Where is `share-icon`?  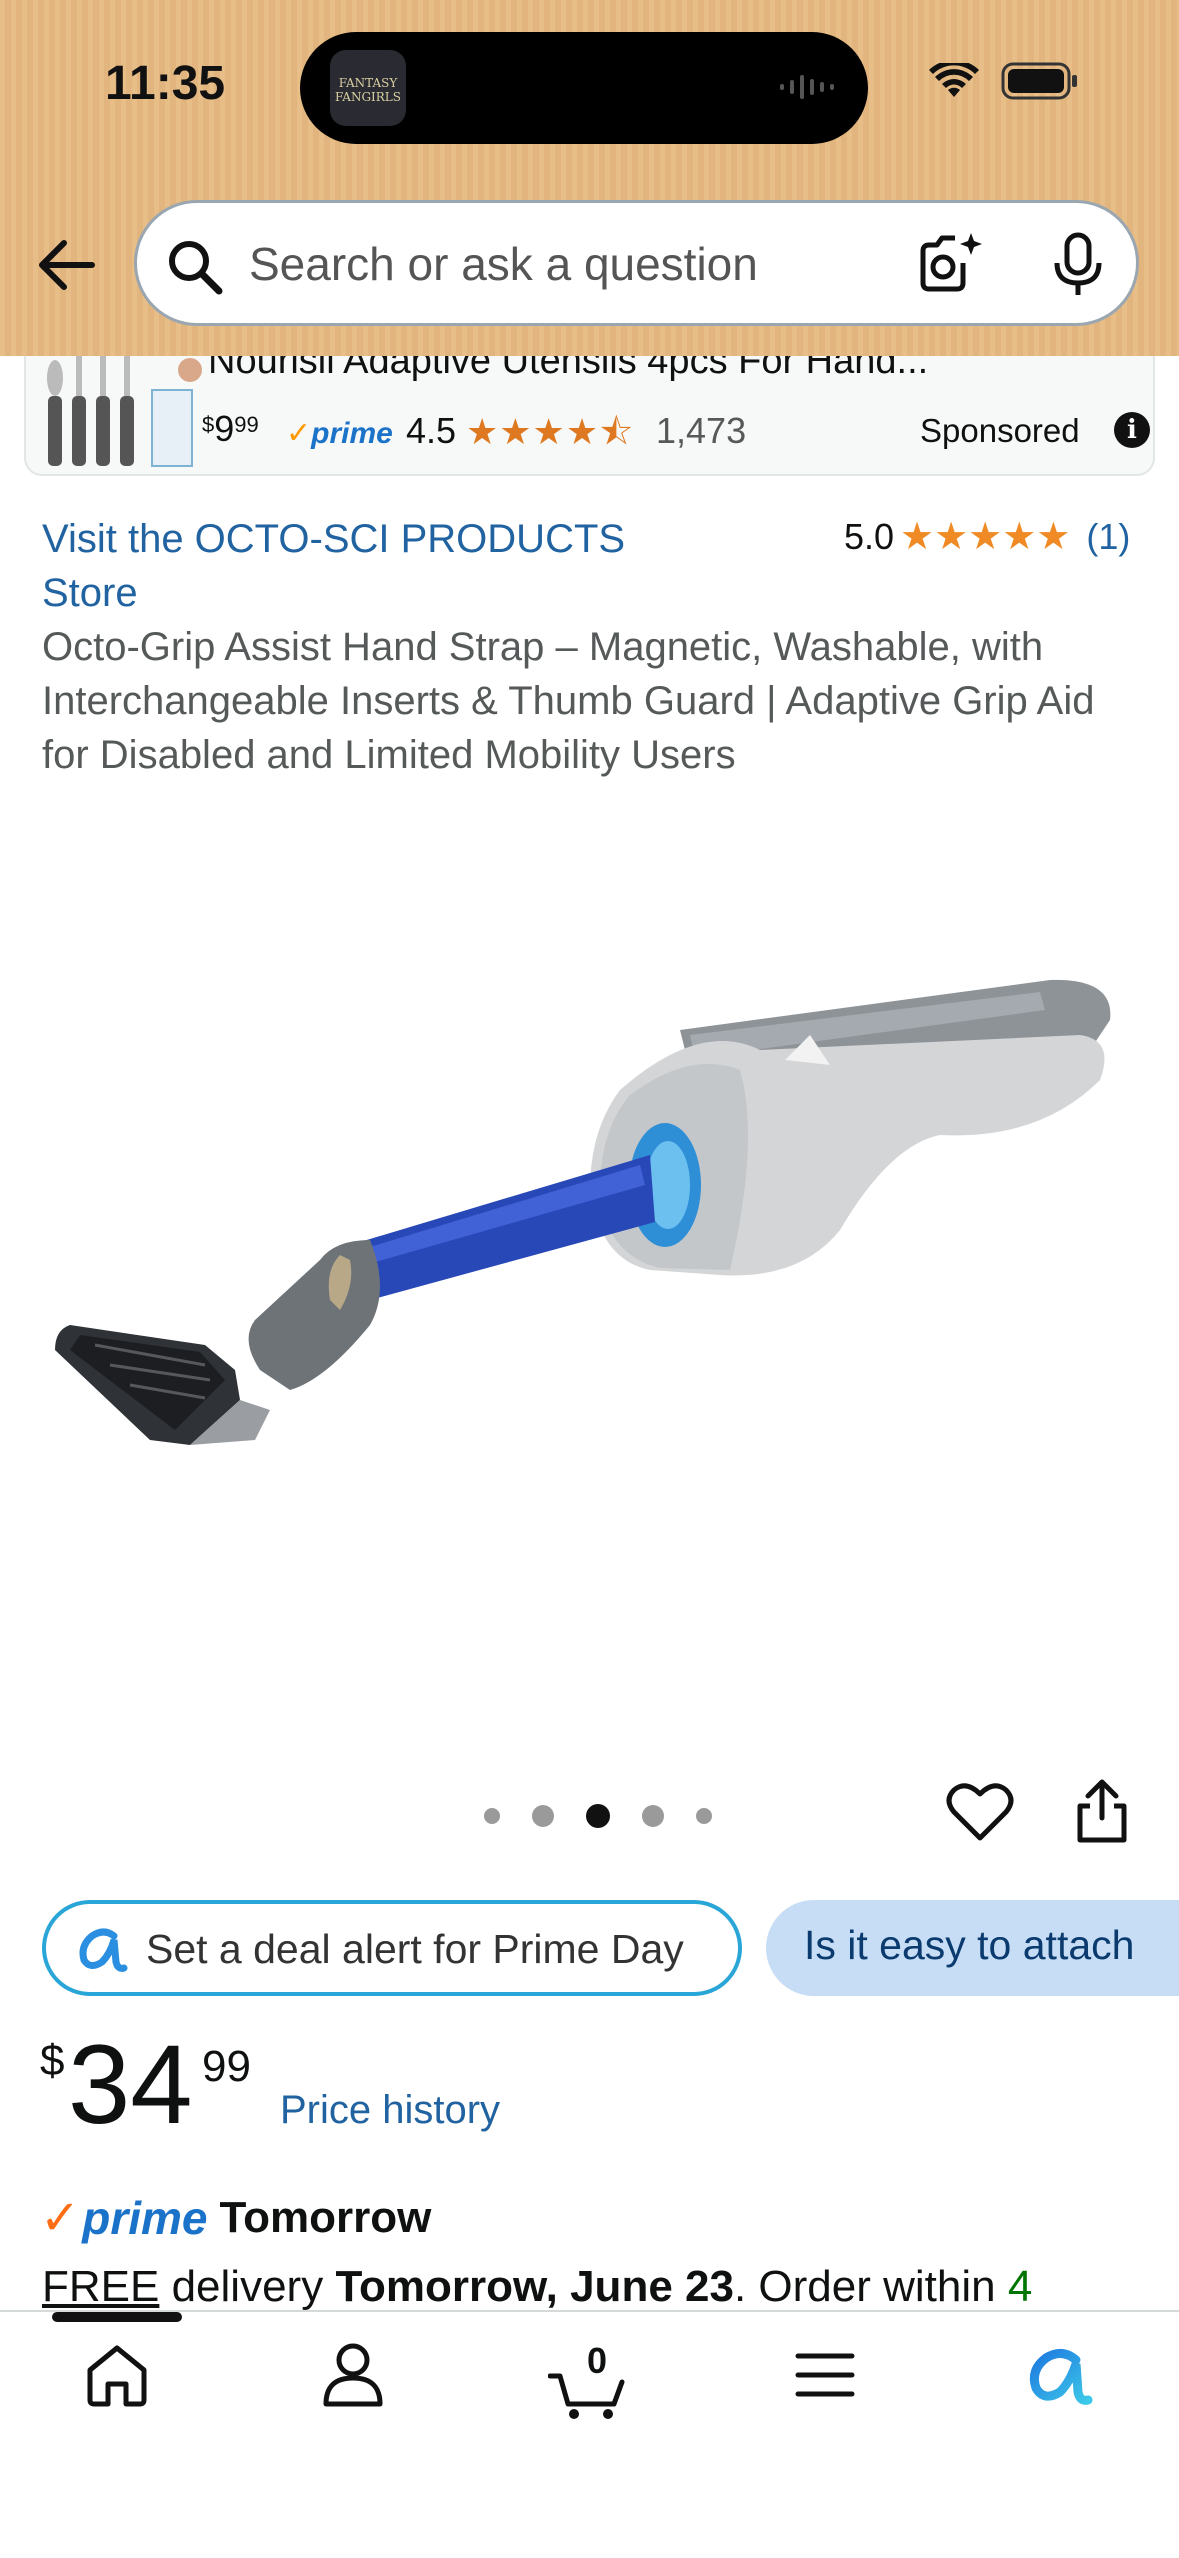 share-icon is located at coordinates (1102, 1811).